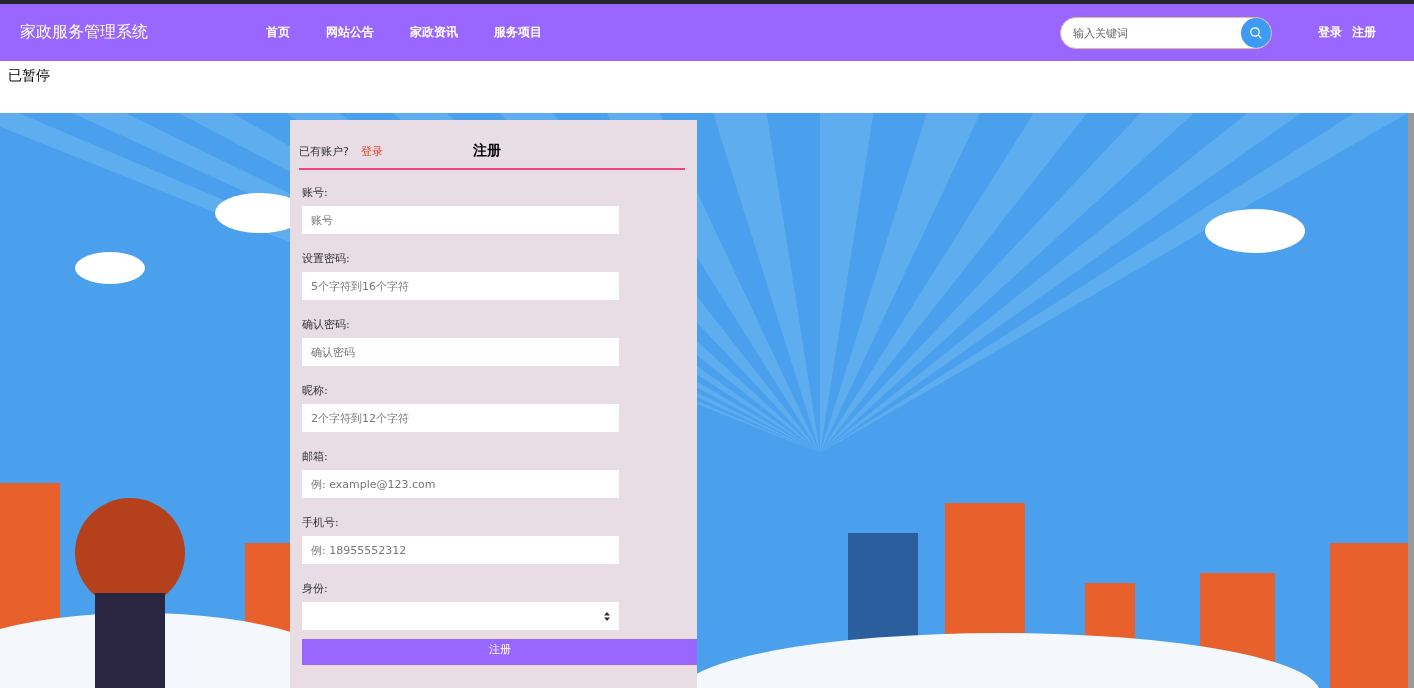 The width and height of the screenshot is (1414, 688). What do you see at coordinates (320, 522) in the screenshot?
I see `field-label: 手机号:` at bounding box center [320, 522].